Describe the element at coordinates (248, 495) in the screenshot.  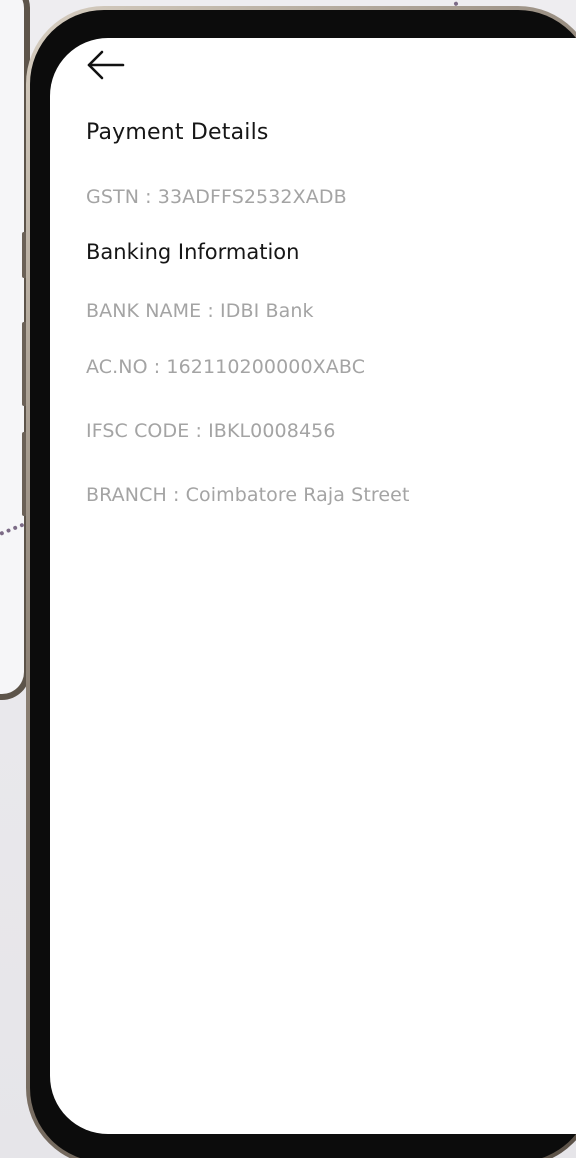
I see `branch-text: BRANCH : Coimbatore Raja Street` at that location.